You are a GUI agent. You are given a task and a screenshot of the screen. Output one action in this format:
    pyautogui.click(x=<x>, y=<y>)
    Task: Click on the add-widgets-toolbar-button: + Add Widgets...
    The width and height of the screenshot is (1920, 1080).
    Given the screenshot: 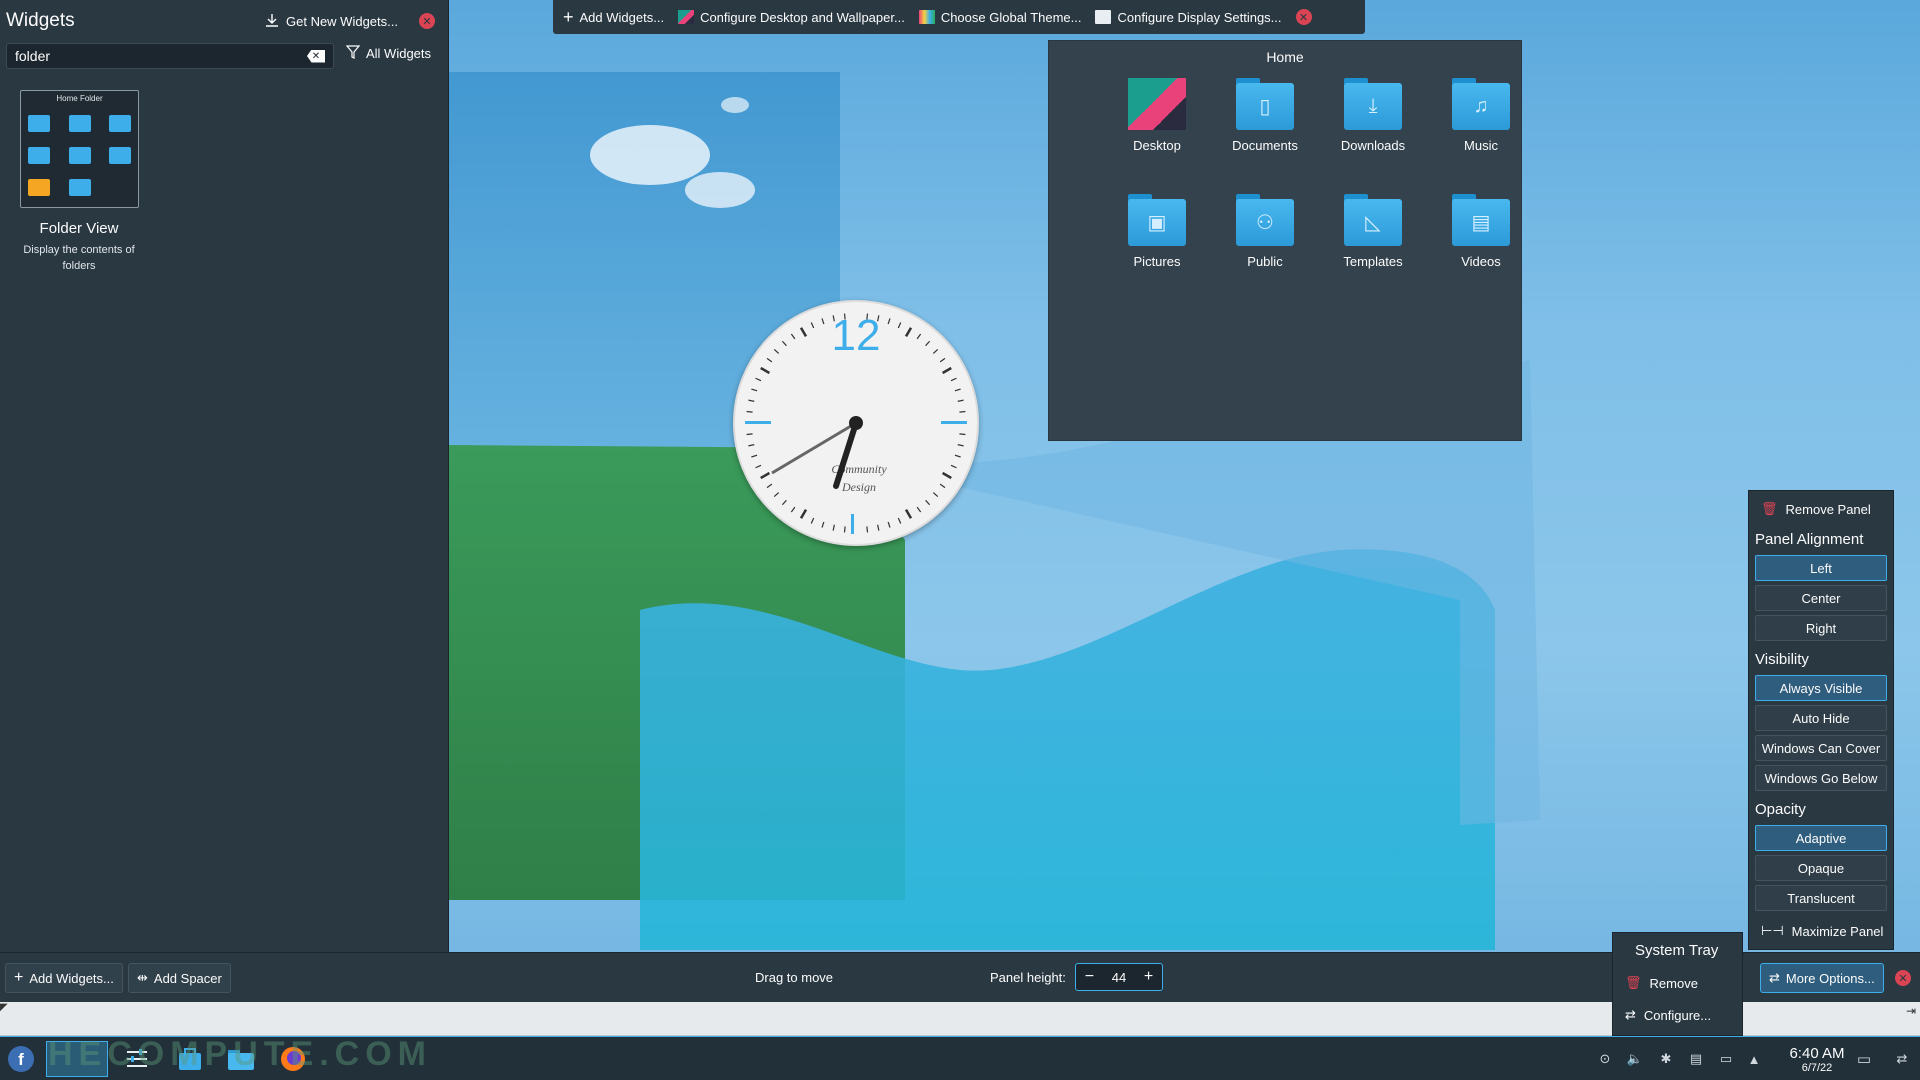 What is the action you would take?
    pyautogui.click(x=614, y=17)
    